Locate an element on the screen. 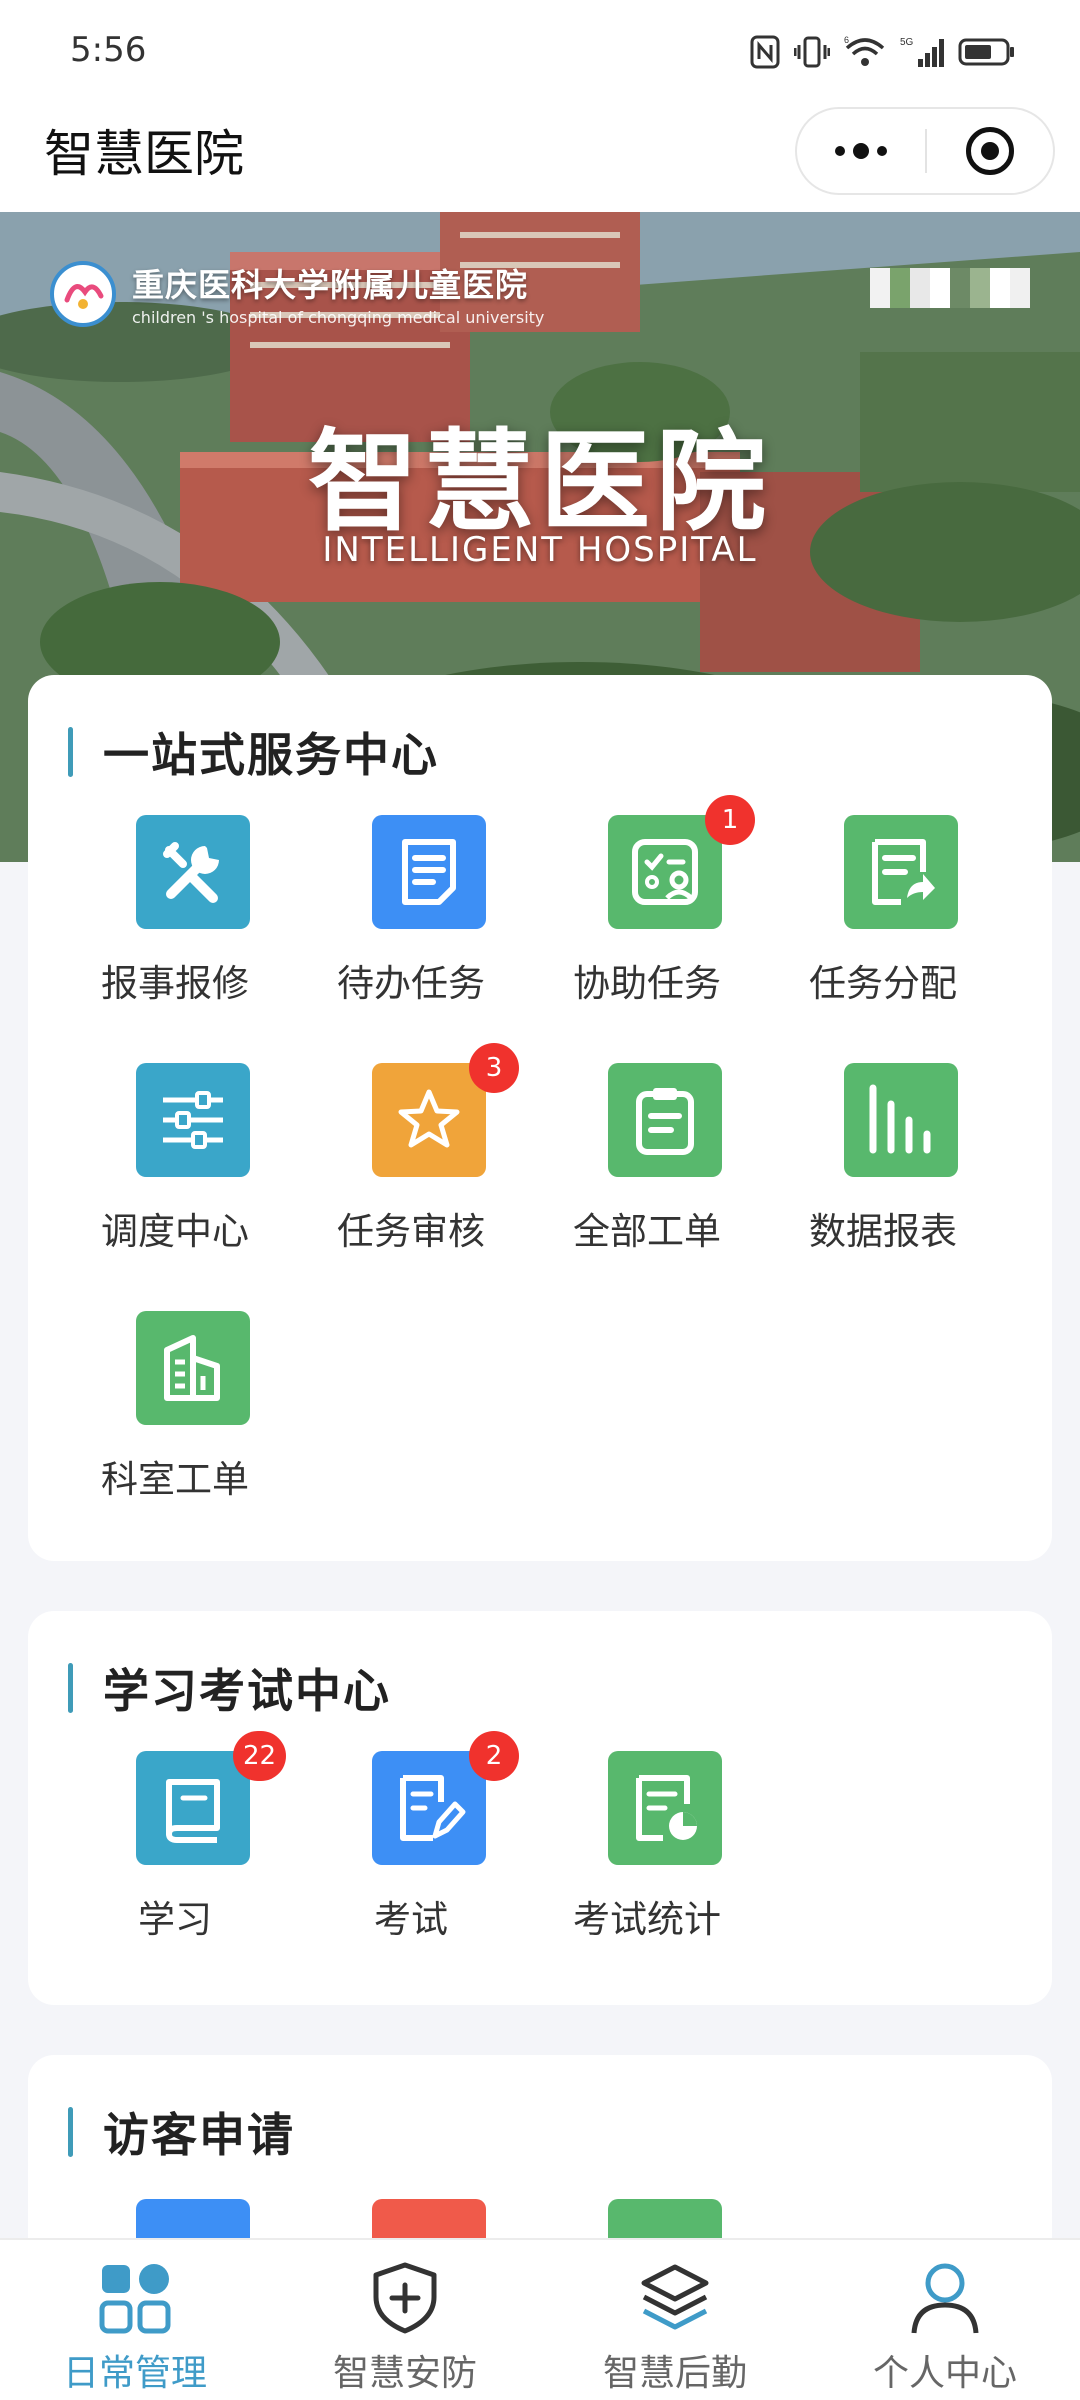  tab-label: 智慧后勤 is located at coordinates (674, 2373).